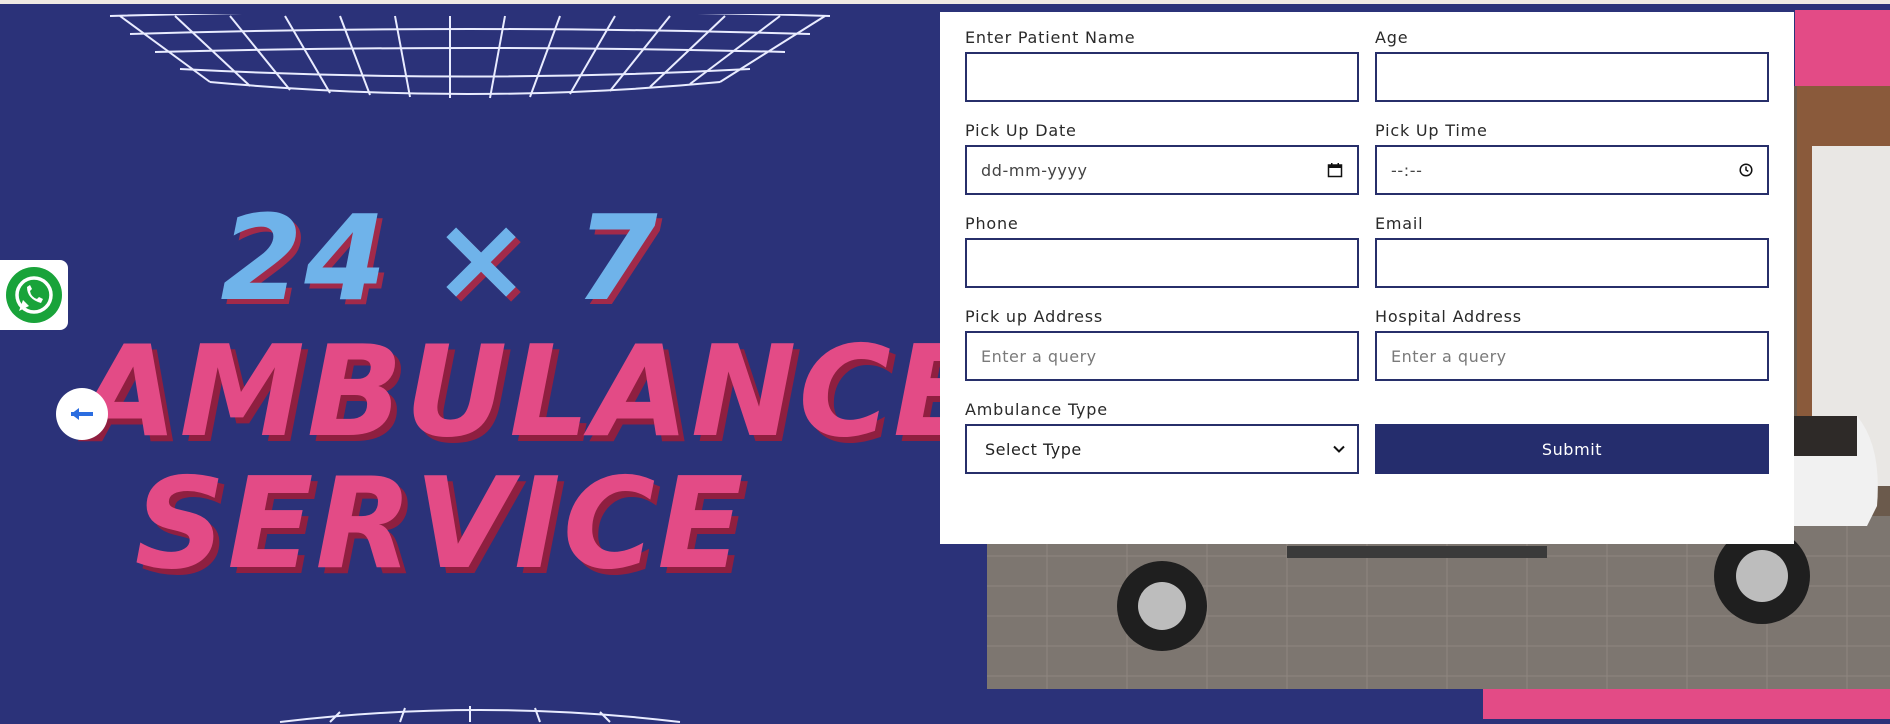 This screenshot has height=724, width=1890. I want to click on ambulance-type-selected: Select Type, so click(1033, 449).